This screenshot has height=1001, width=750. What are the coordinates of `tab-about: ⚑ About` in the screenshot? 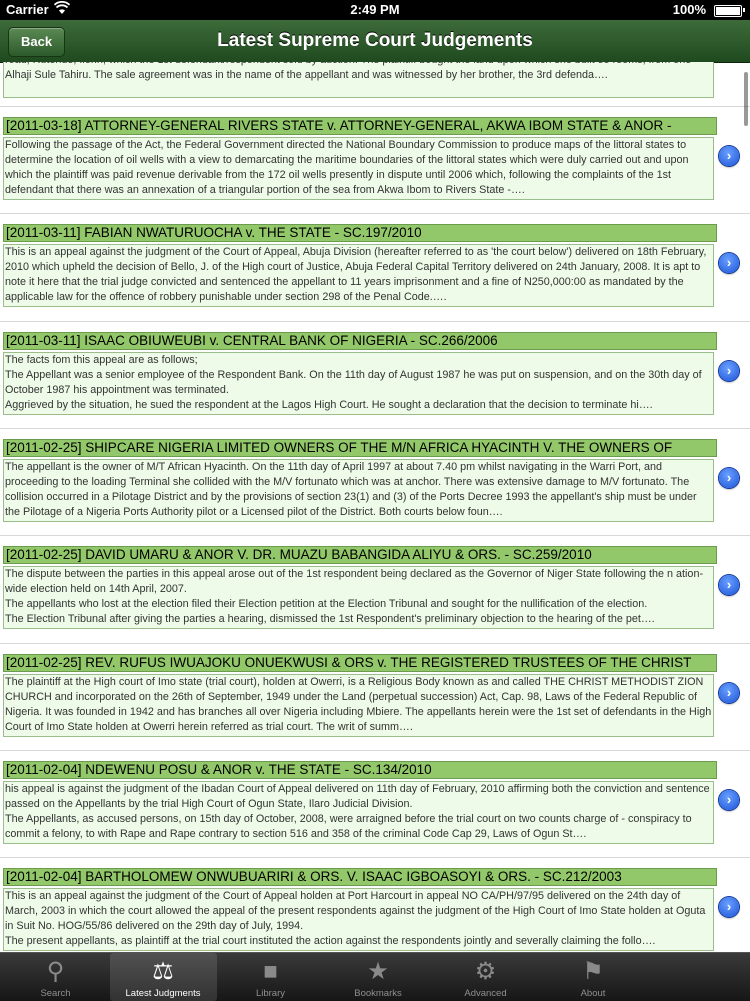 It's located at (593, 977).